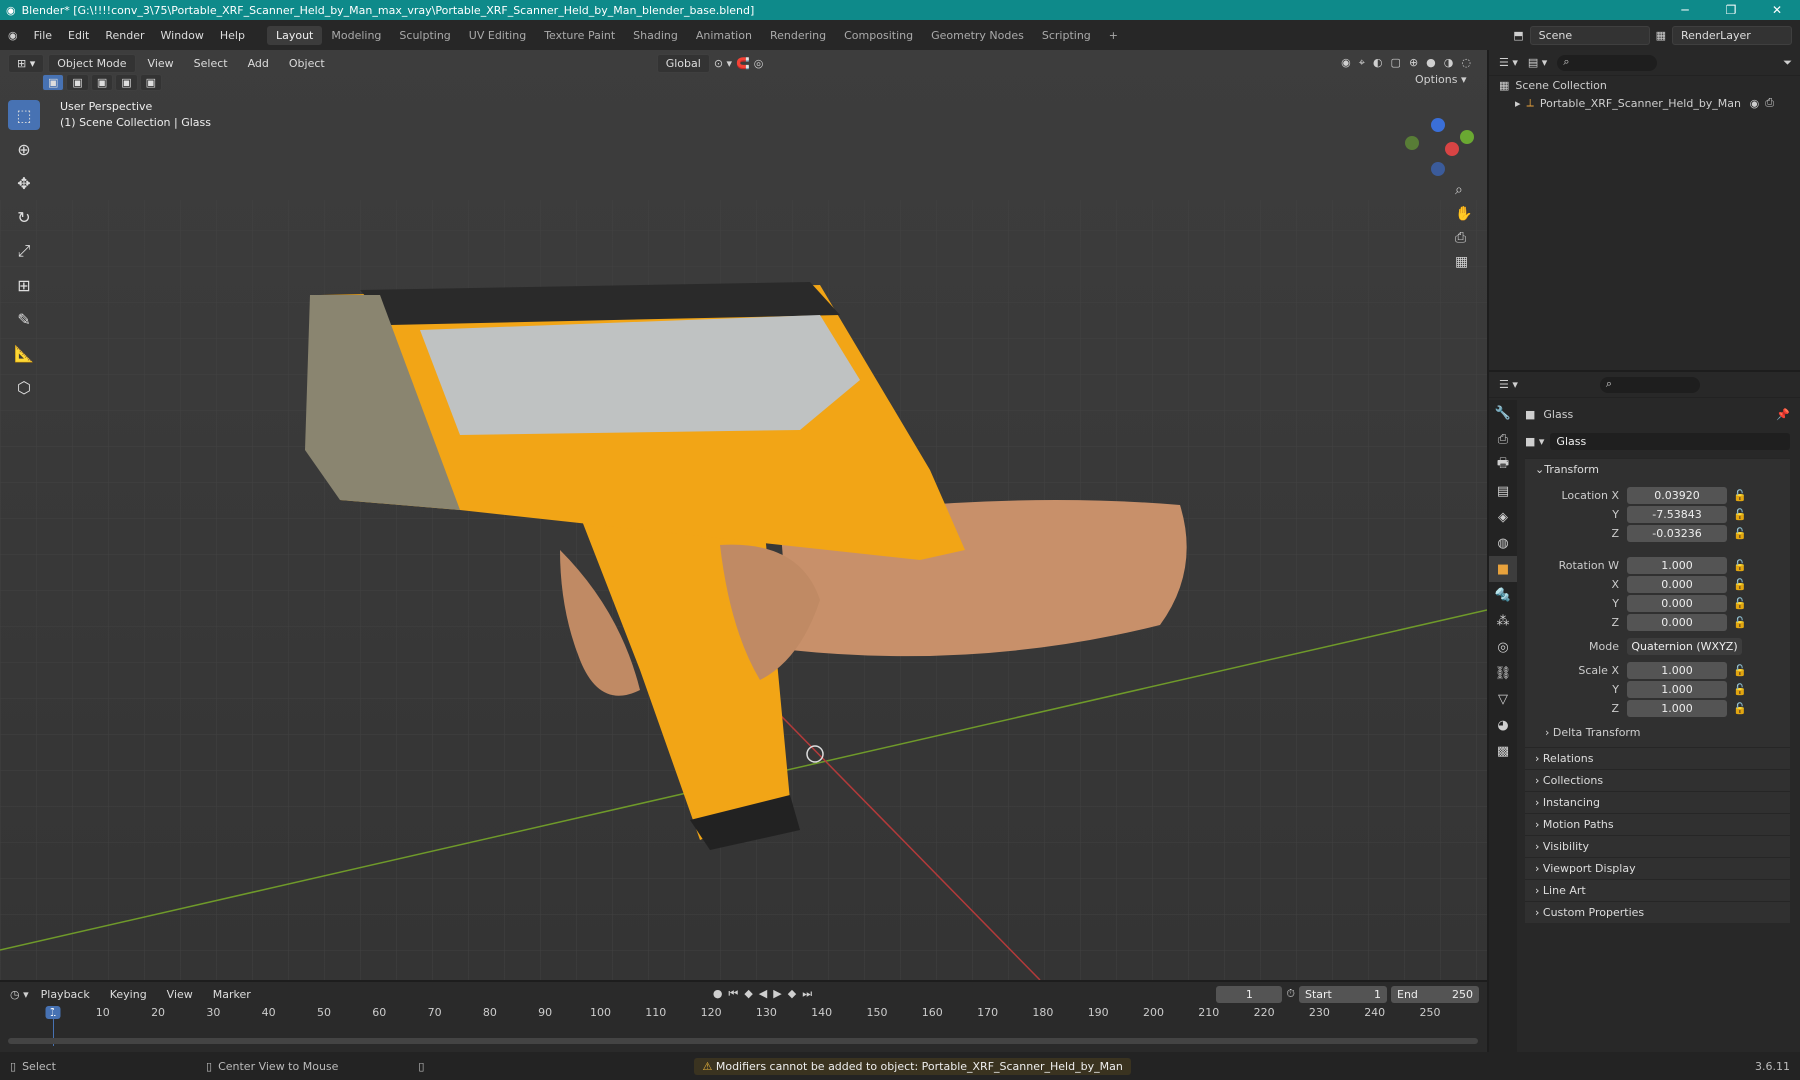 Image resolution: width=1800 pixels, height=1080 pixels. I want to click on menu-file: File, so click(43, 35).